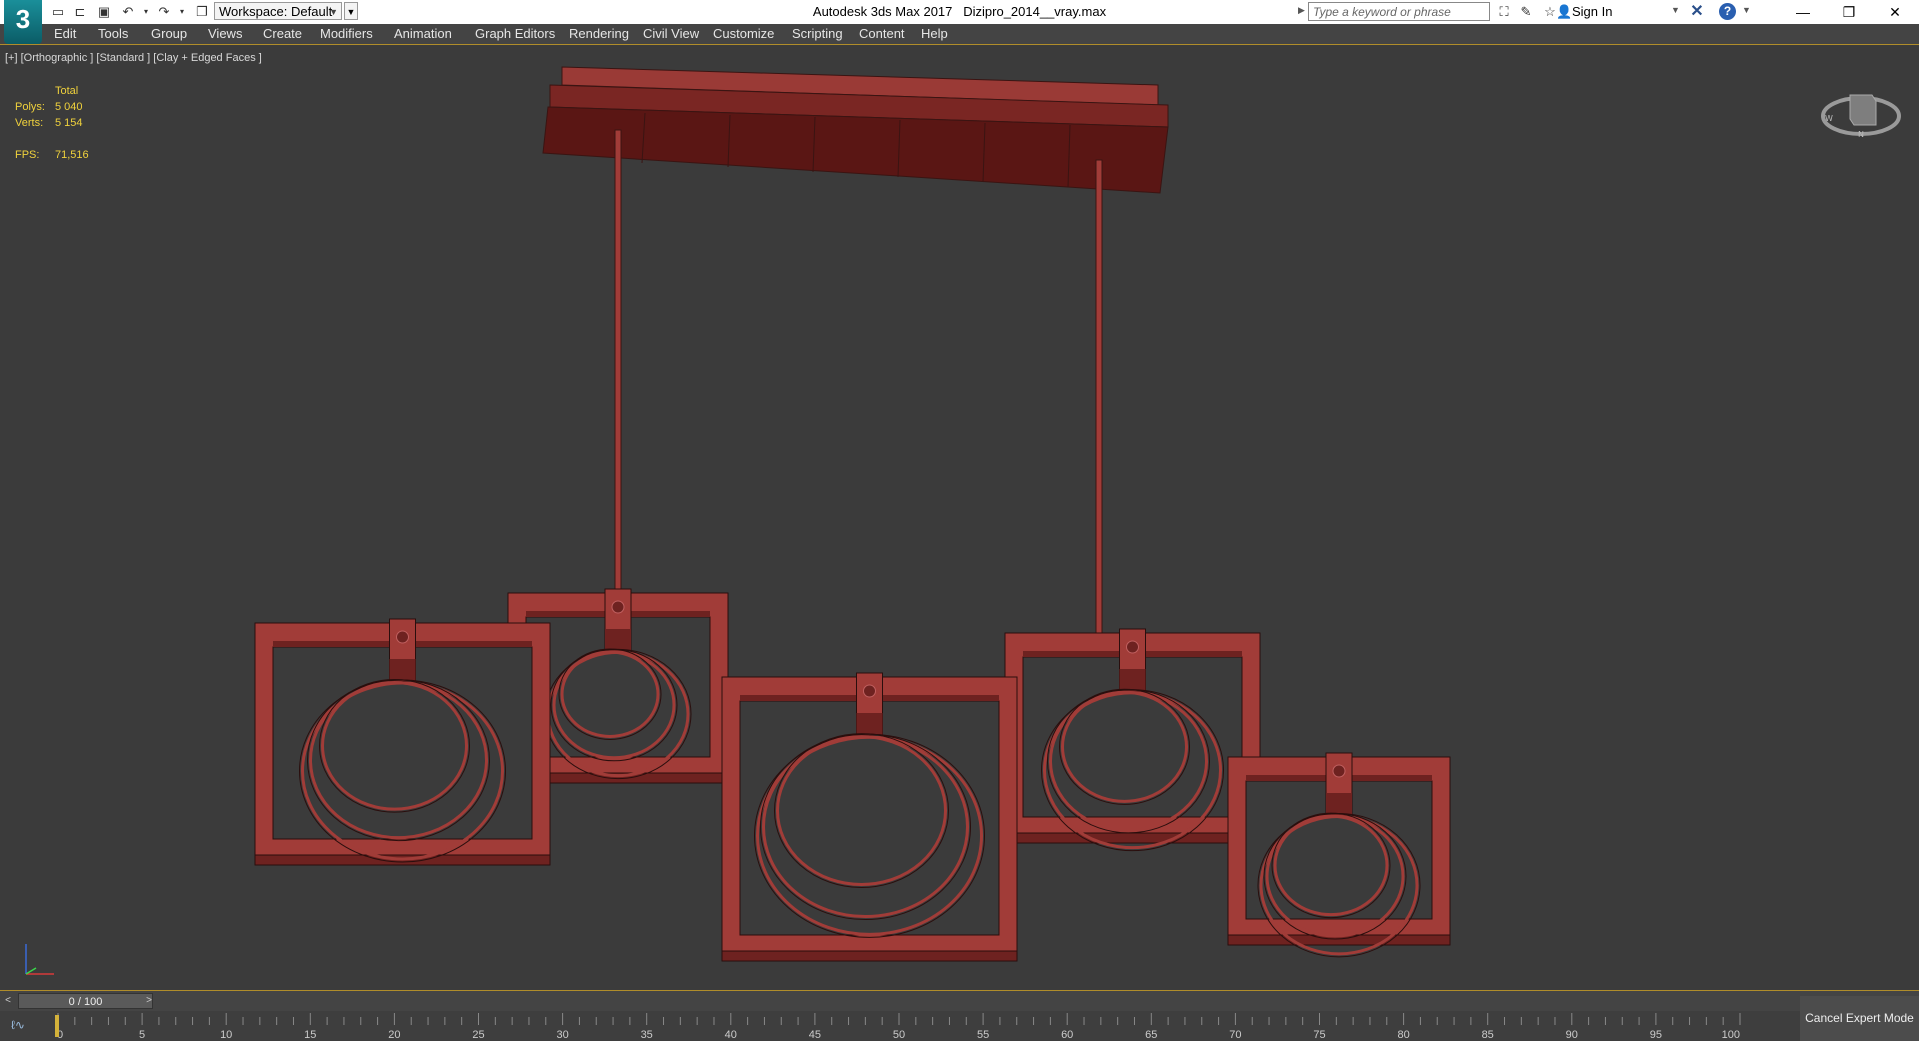  Describe the element at coordinates (599, 33) in the screenshot. I see `menu-rendering: Rendering` at that location.